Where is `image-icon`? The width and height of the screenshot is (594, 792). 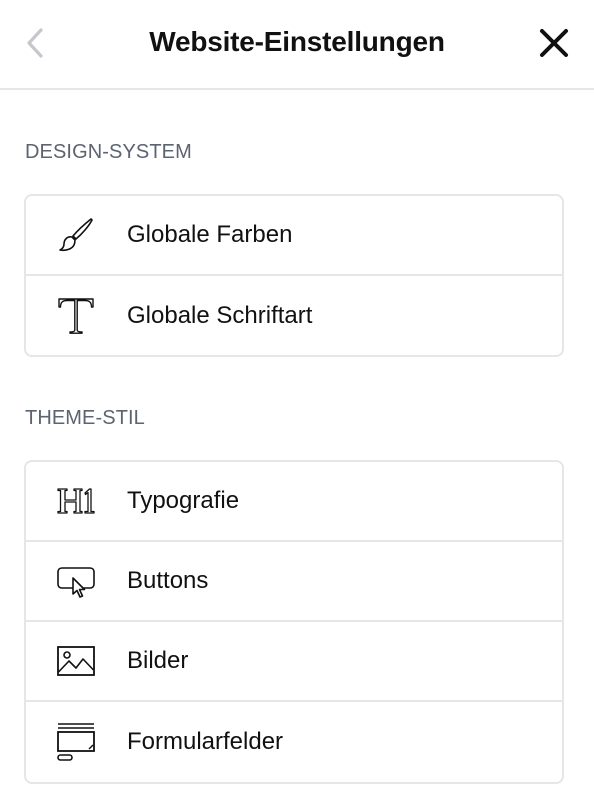 image-icon is located at coordinates (76, 661).